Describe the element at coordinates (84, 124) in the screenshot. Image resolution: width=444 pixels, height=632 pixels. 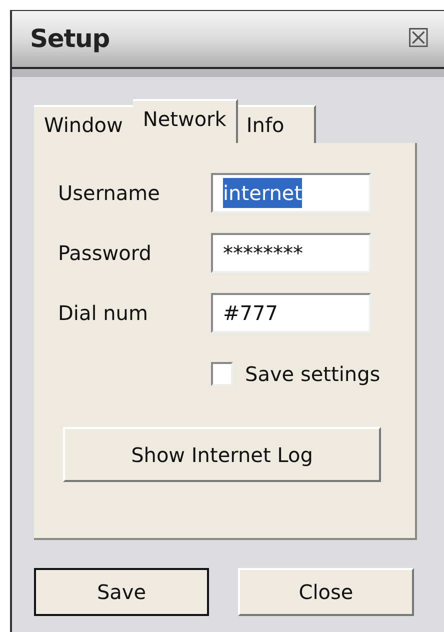
I see `tab: Window` at that location.